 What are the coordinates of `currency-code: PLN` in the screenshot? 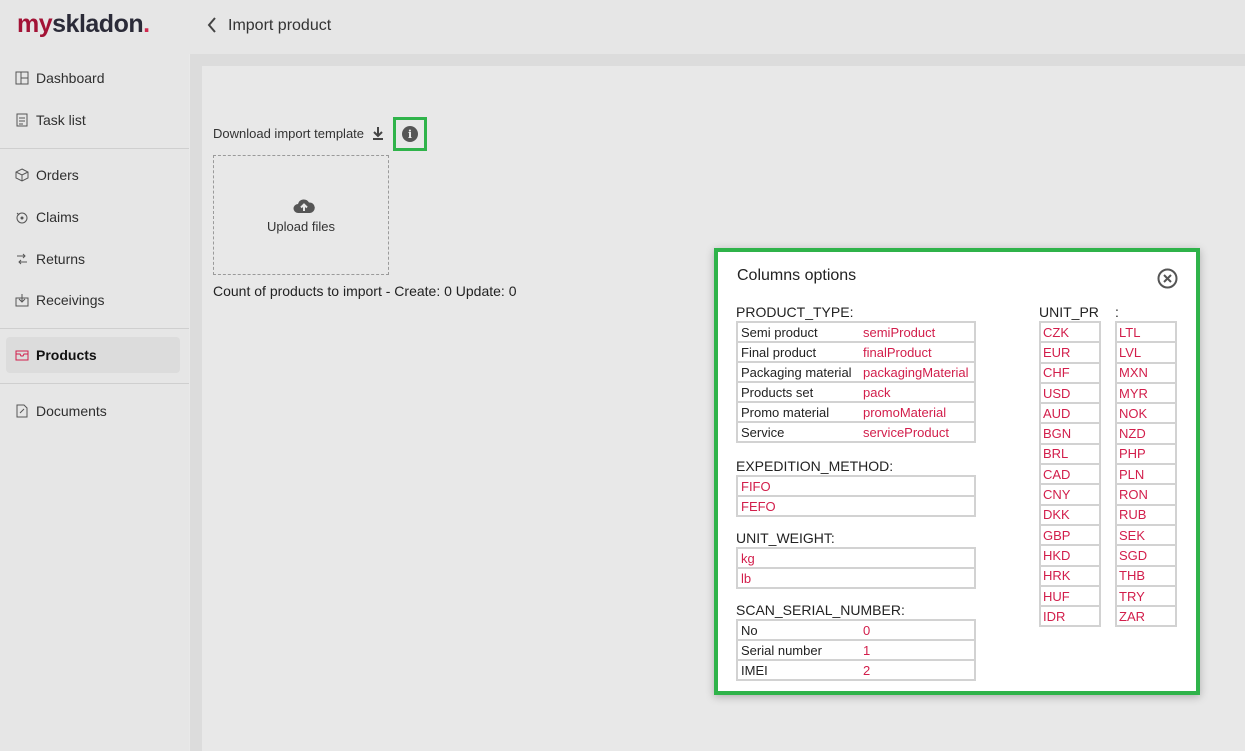 It's located at (1146, 474).